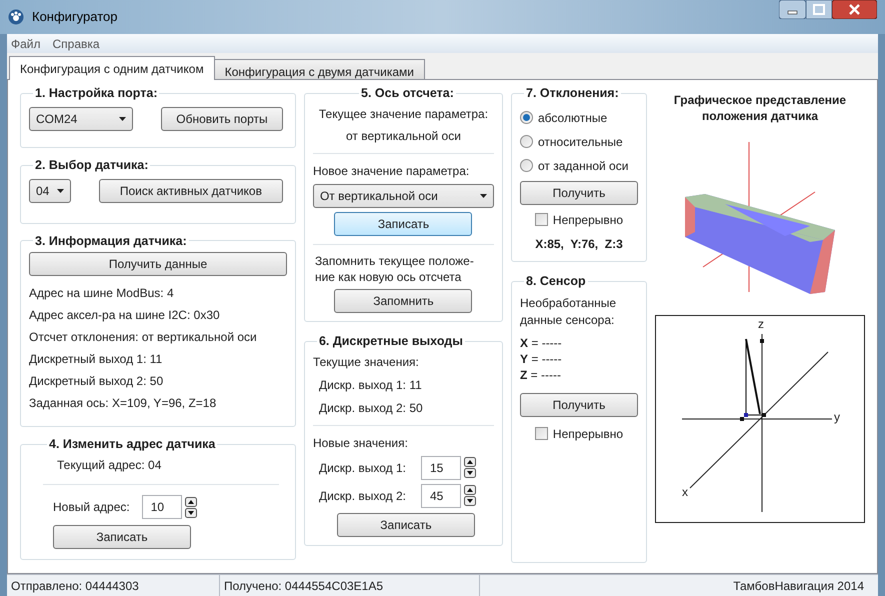  Describe the element at coordinates (132, 445) in the screenshot. I see `group-title: 4. Изменить адрес датчика` at that location.